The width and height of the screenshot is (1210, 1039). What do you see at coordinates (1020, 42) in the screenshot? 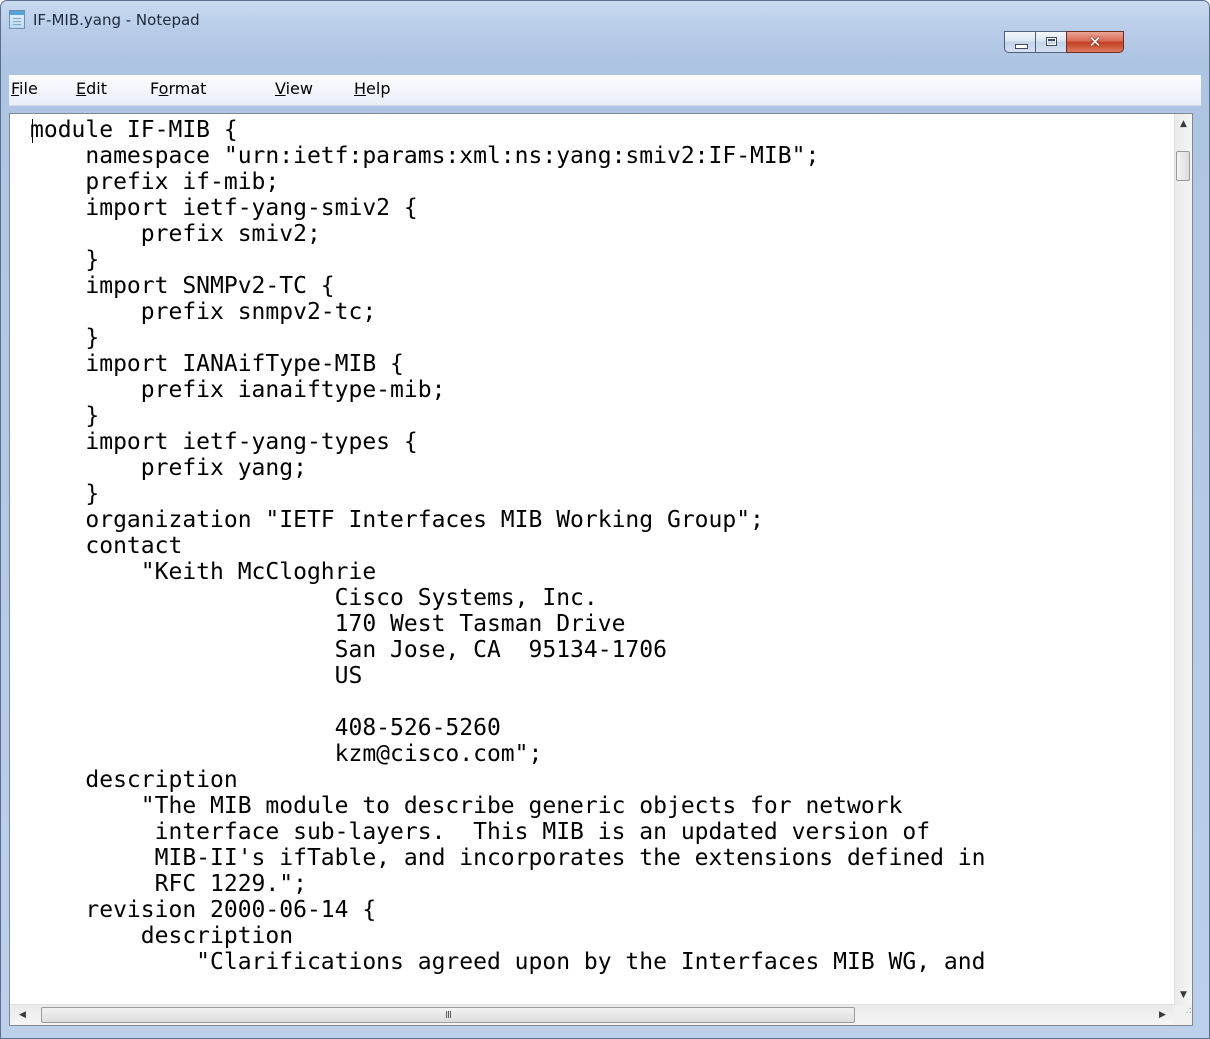
I see `minimize-button` at bounding box center [1020, 42].